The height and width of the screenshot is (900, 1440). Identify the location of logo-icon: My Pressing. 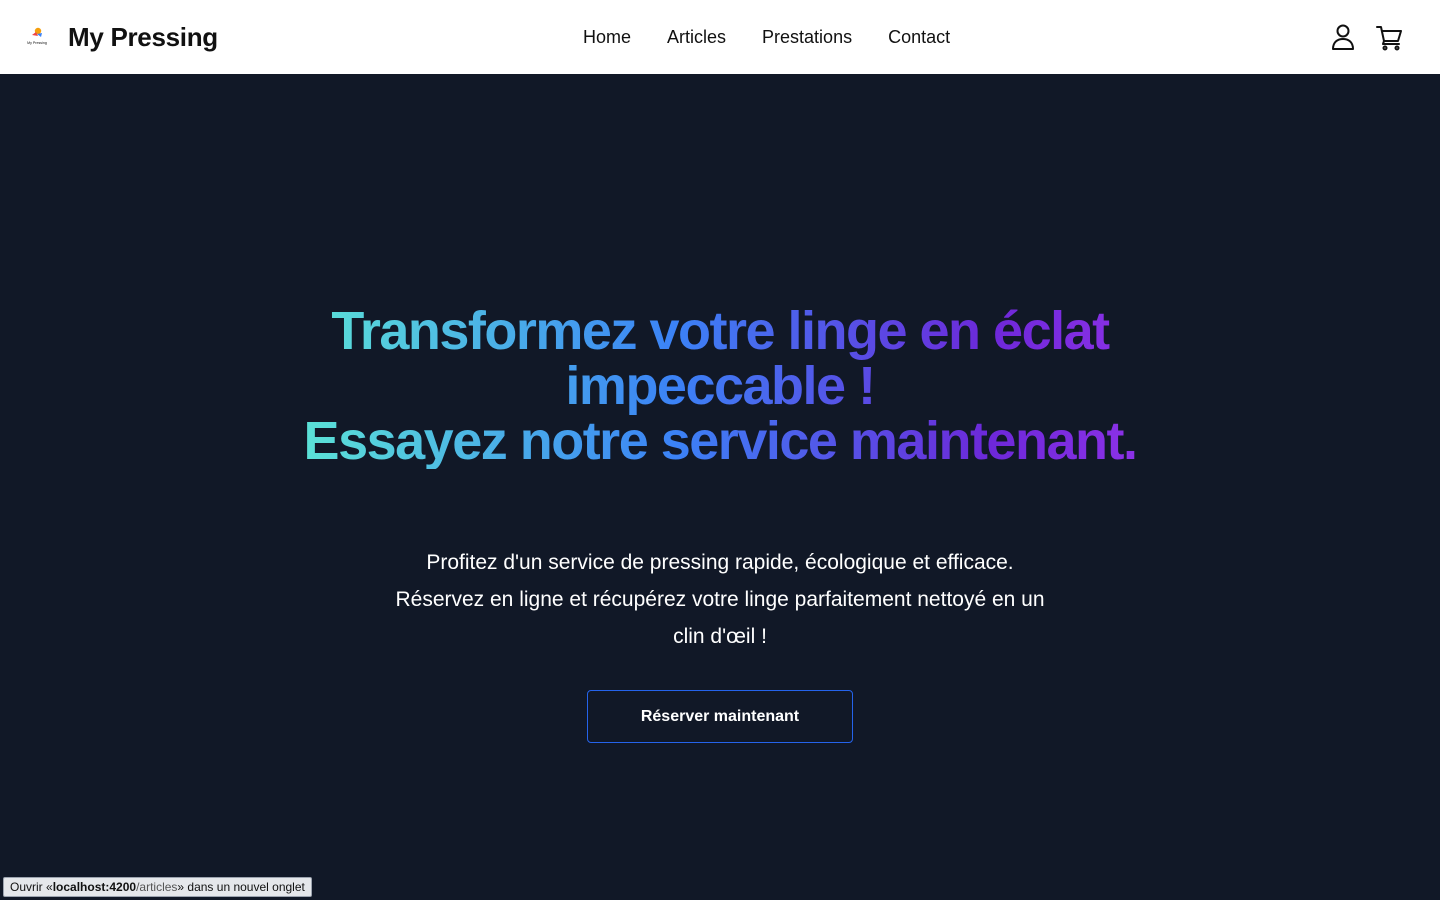
(37, 36).